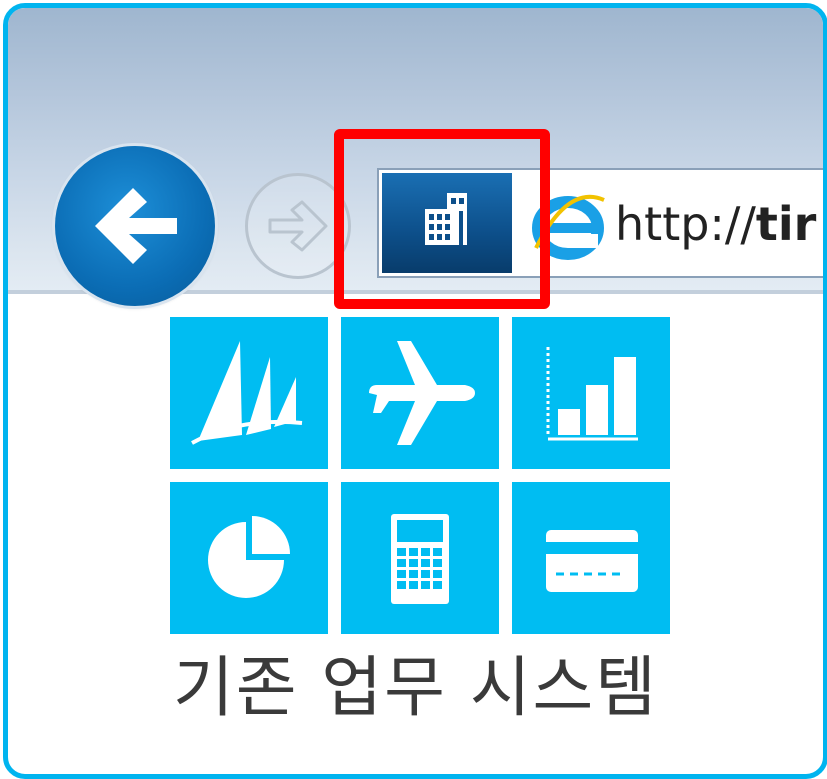  I want to click on tile-payments, so click(591, 558).